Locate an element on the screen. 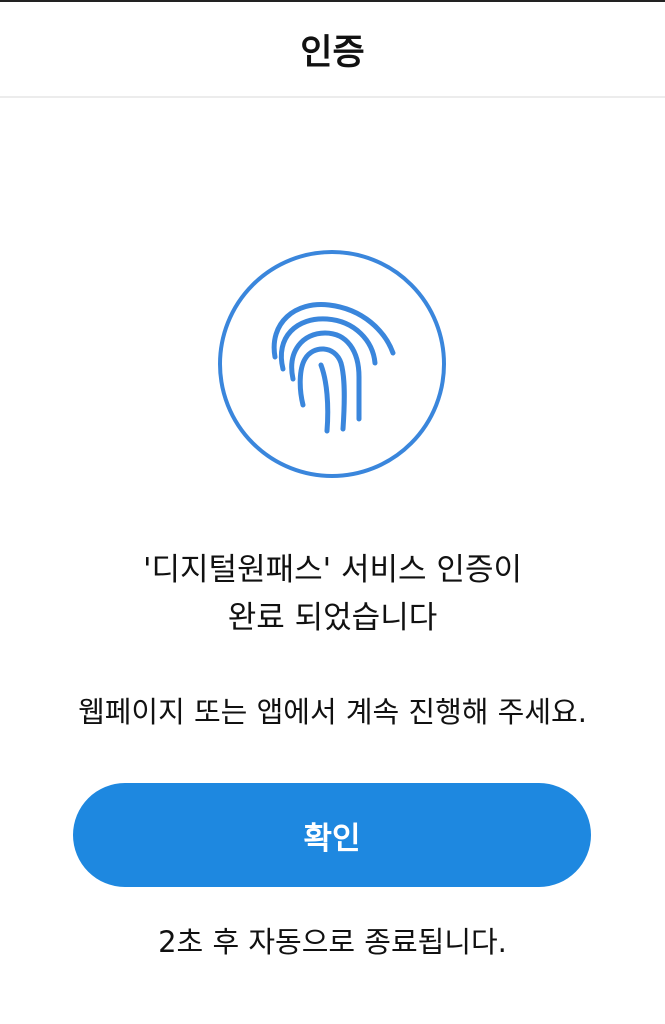  header-bar: 인증 is located at coordinates (332, 50).